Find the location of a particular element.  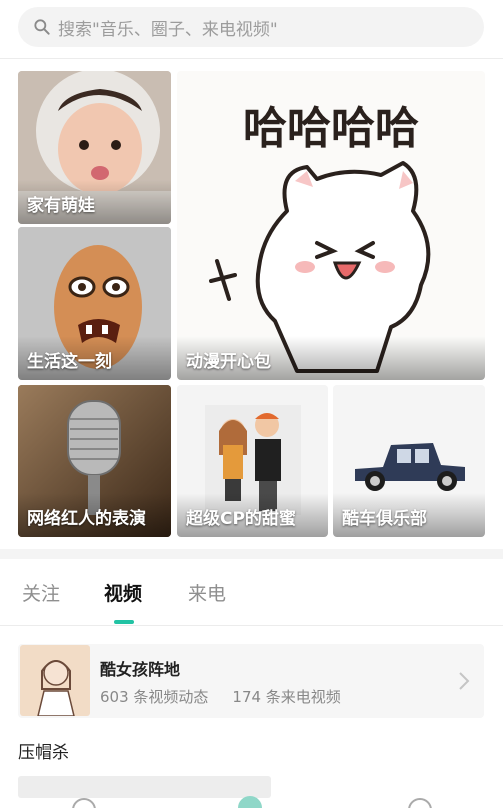

tile-label: 网络红人的表演 is located at coordinates (86, 519).